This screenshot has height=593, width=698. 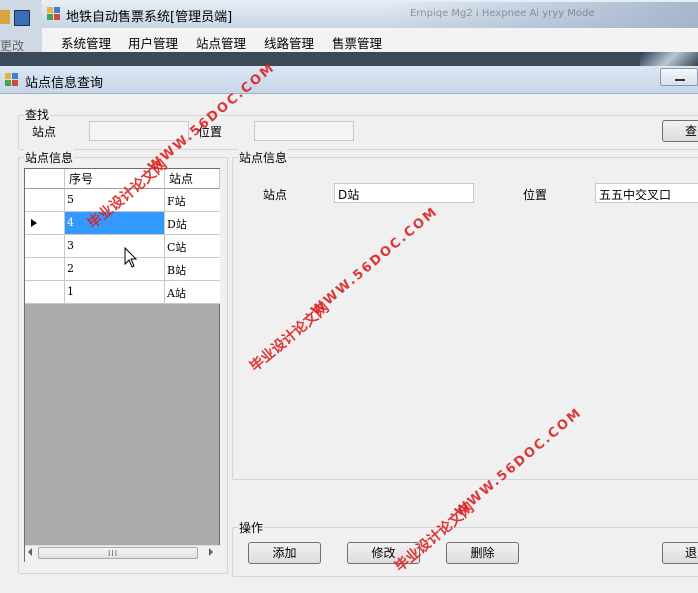 I want to click on background-window-title: 地铁自动售票系统[管理员端], so click(x=149, y=17).